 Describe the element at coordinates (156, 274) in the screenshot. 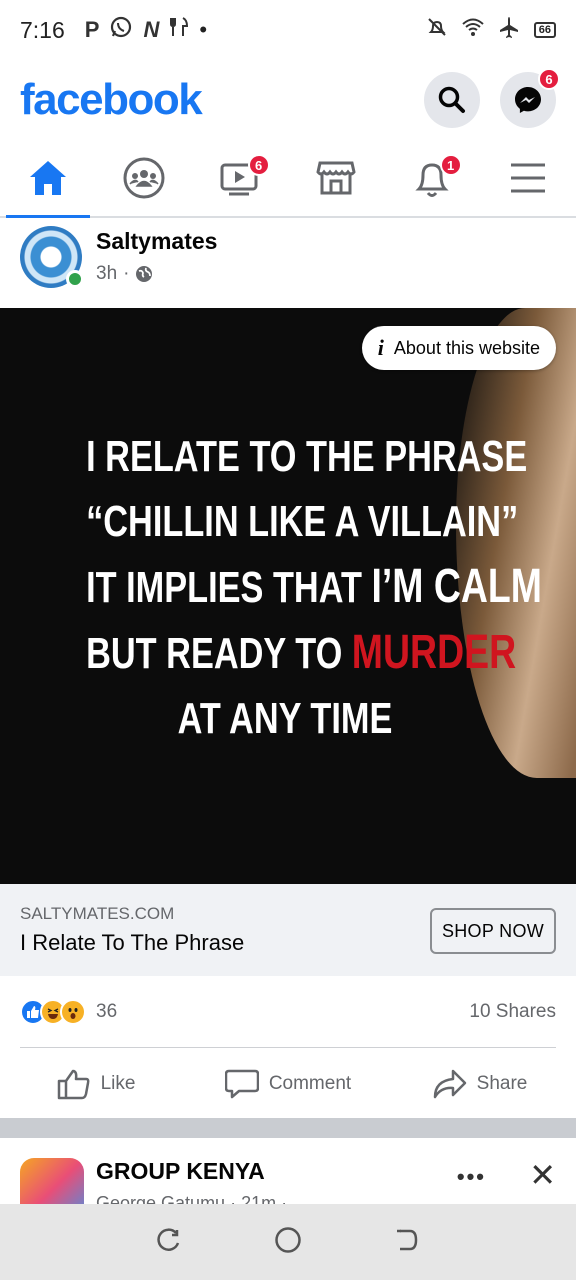

I see `post-meta: 3h ·` at that location.